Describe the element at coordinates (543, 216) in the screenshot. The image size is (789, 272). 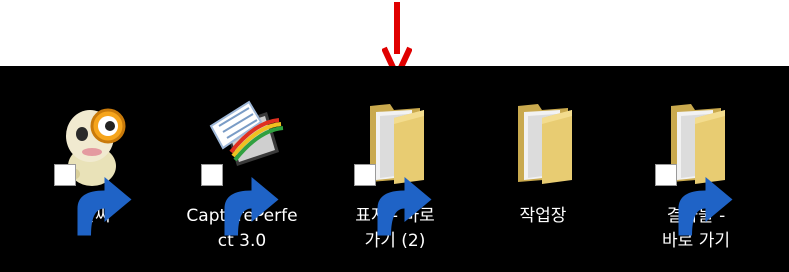
I see `icon-label-jakeopjang: 작업장` at that location.